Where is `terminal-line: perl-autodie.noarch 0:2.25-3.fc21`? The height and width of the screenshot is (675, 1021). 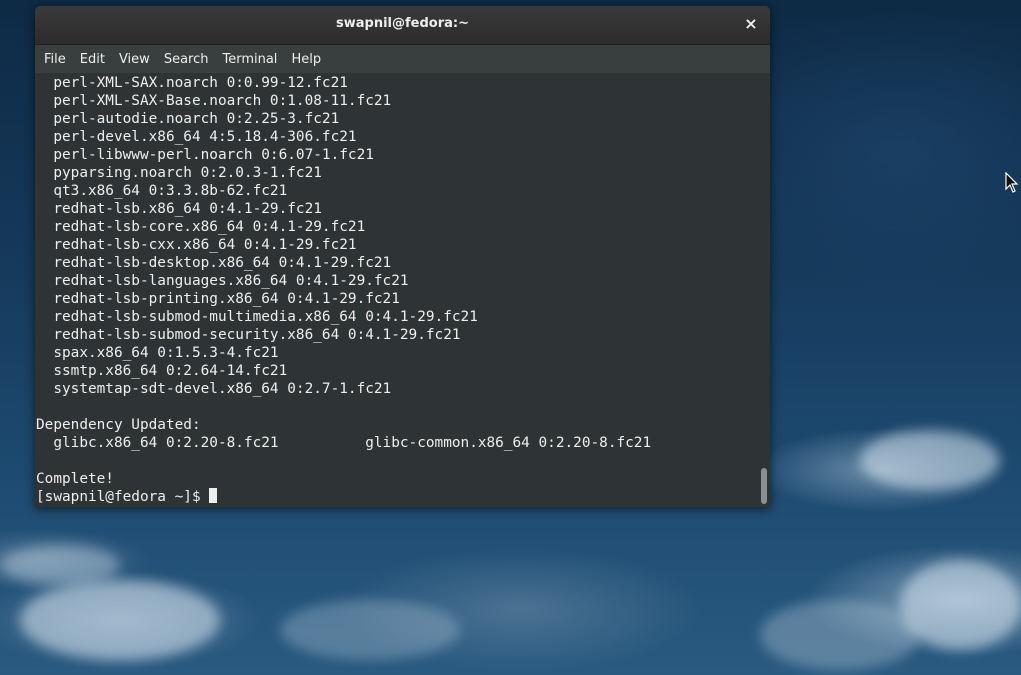
terminal-line: perl-autodie.noarch 0:2.25-3.fc21 is located at coordinates (188, 119).